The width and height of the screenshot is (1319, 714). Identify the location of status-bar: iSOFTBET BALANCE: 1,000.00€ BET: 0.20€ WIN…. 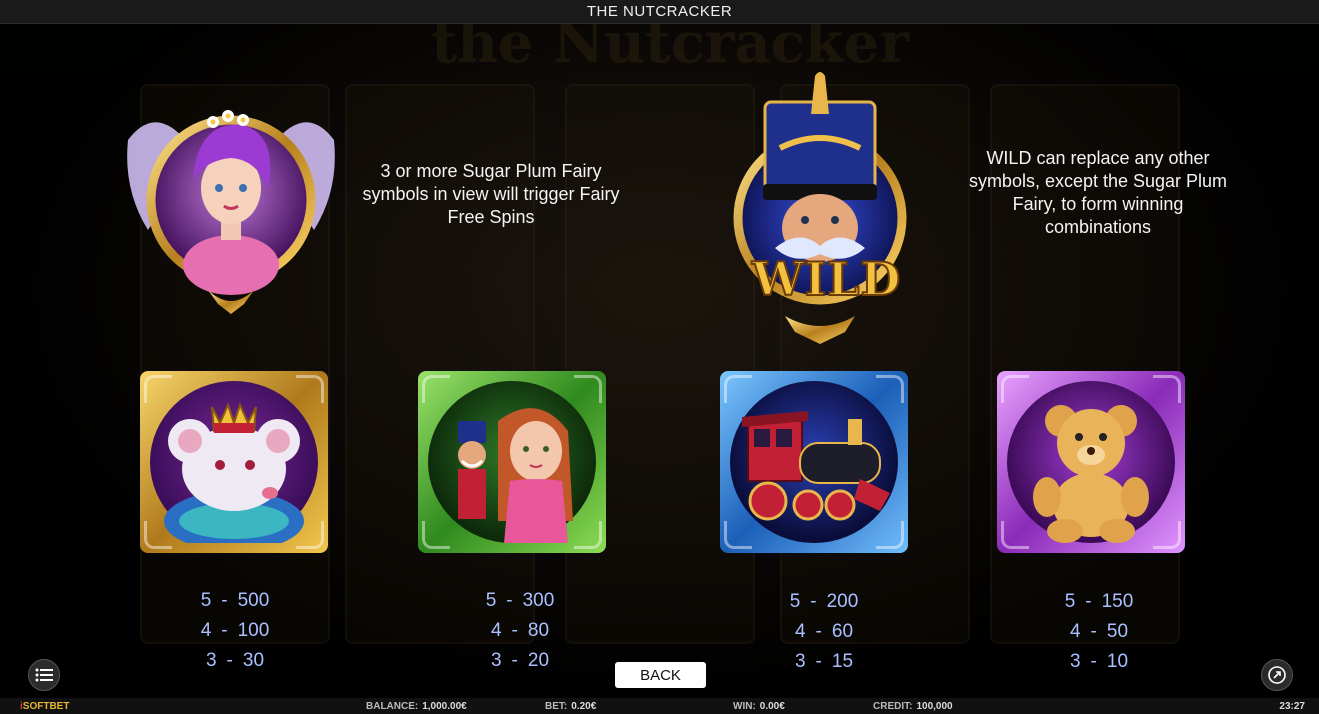
(659, 706).